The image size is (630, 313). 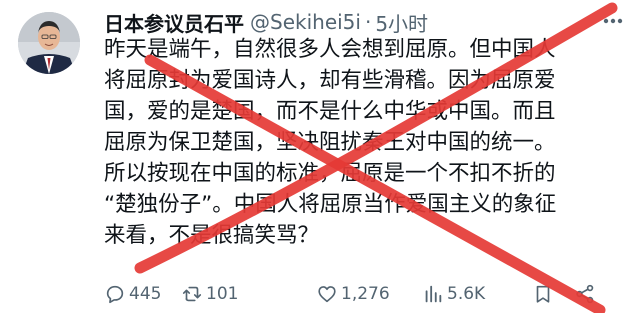 I want to click on tweet-time: 5小时, so click(x=401, y=22).